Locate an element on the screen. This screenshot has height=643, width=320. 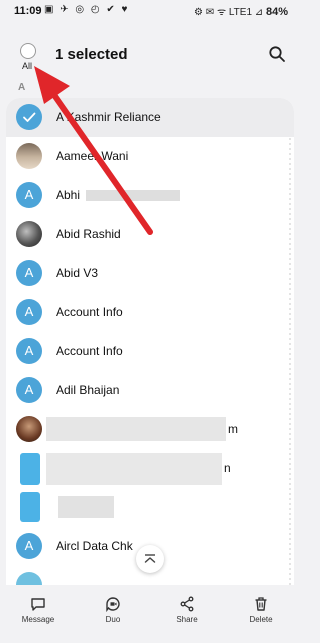
contact-name: Aircl Data Chk is located at coordinates (94, 546).